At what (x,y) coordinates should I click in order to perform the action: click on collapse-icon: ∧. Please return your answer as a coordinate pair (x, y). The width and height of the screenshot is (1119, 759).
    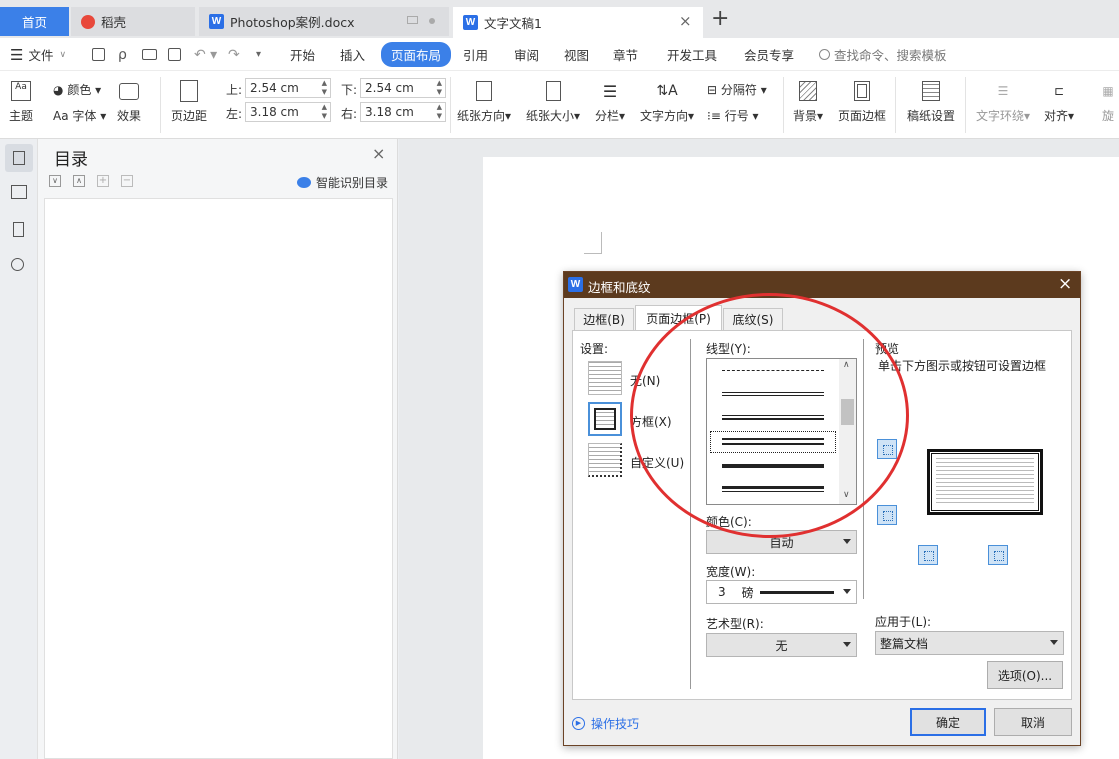
    Looking at the image, I should click on (79, 181).